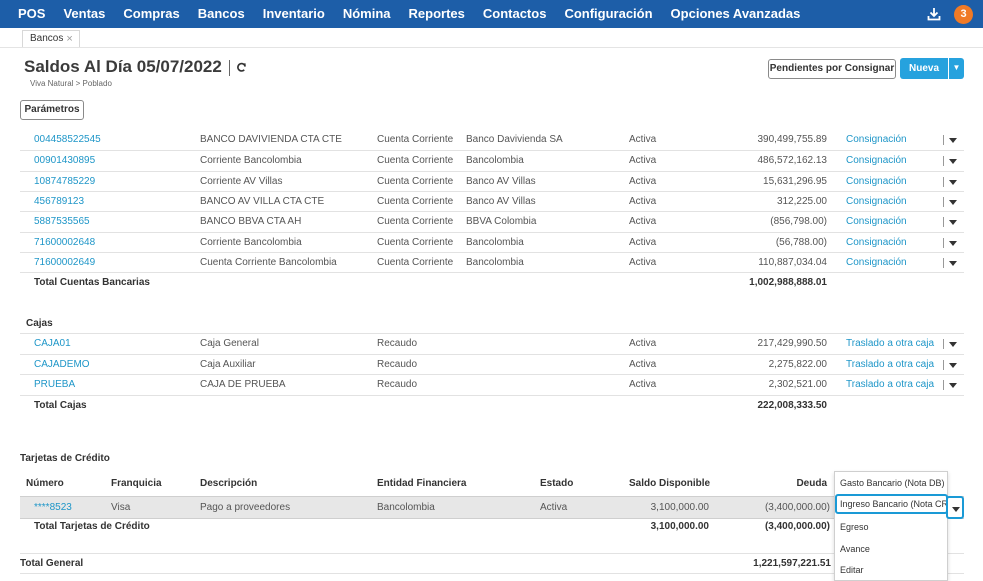 The height and width of the screenshot is (581, 983). I want to click on menu-item-avance: Avance, so click(855, 549).